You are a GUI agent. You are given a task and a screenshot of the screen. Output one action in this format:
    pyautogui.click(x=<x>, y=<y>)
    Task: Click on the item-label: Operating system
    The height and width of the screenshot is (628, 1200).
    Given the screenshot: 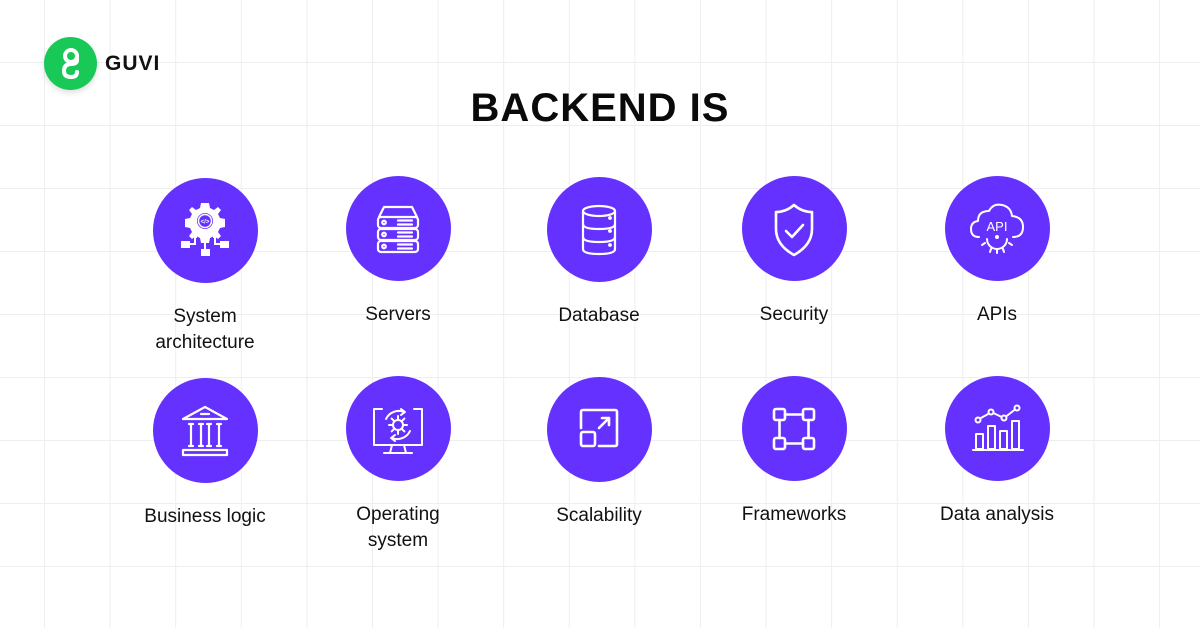 What is the action you would take?
    pyautogui.click(x=398, y=527)
    